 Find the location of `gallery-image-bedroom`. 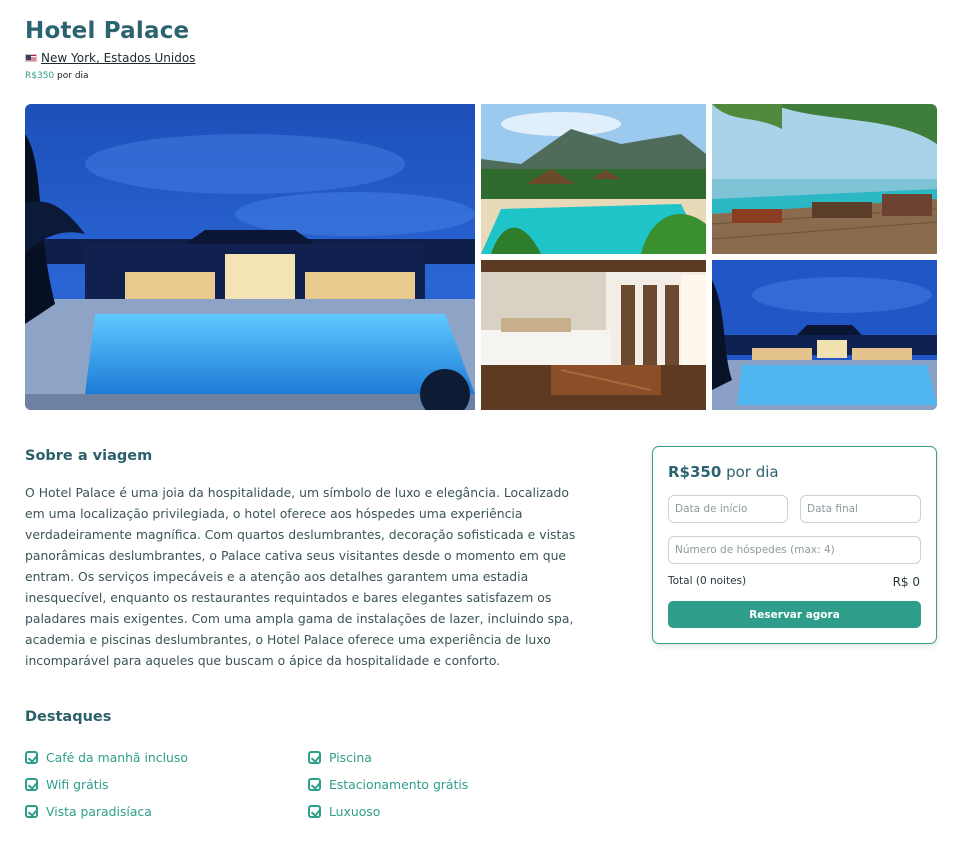

gallery-image-bedroom is located at coordinates (593, 335).